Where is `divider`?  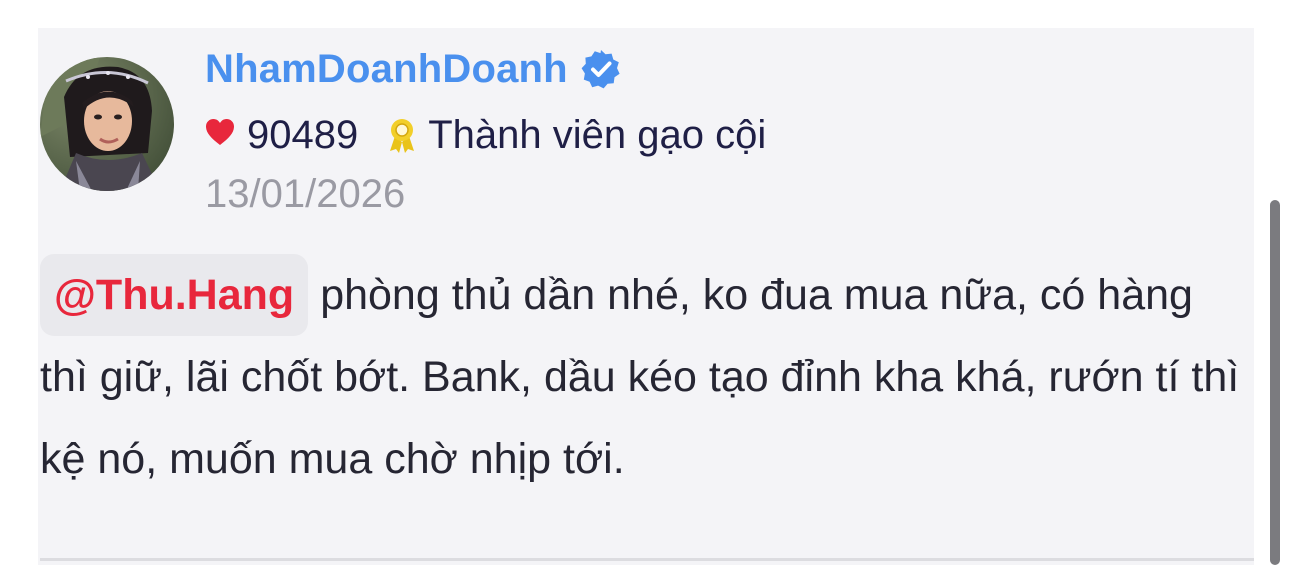 divider is located at coordinates (647, 559).